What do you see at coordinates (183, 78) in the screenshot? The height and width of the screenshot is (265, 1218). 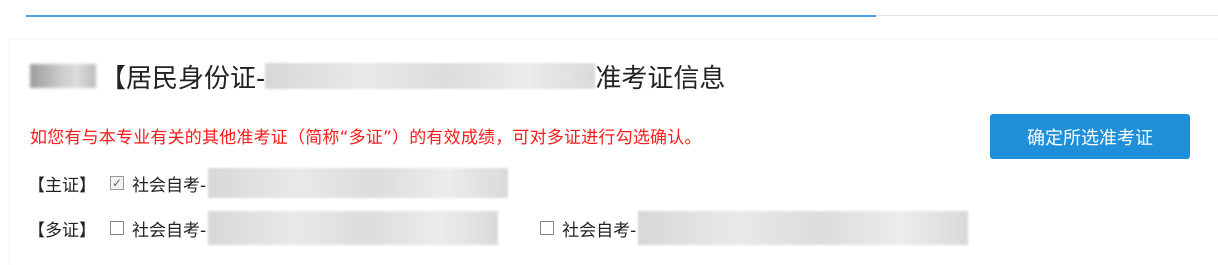 I see `title-prefix: 【居民身份证-` at bounding box center [183, 78].